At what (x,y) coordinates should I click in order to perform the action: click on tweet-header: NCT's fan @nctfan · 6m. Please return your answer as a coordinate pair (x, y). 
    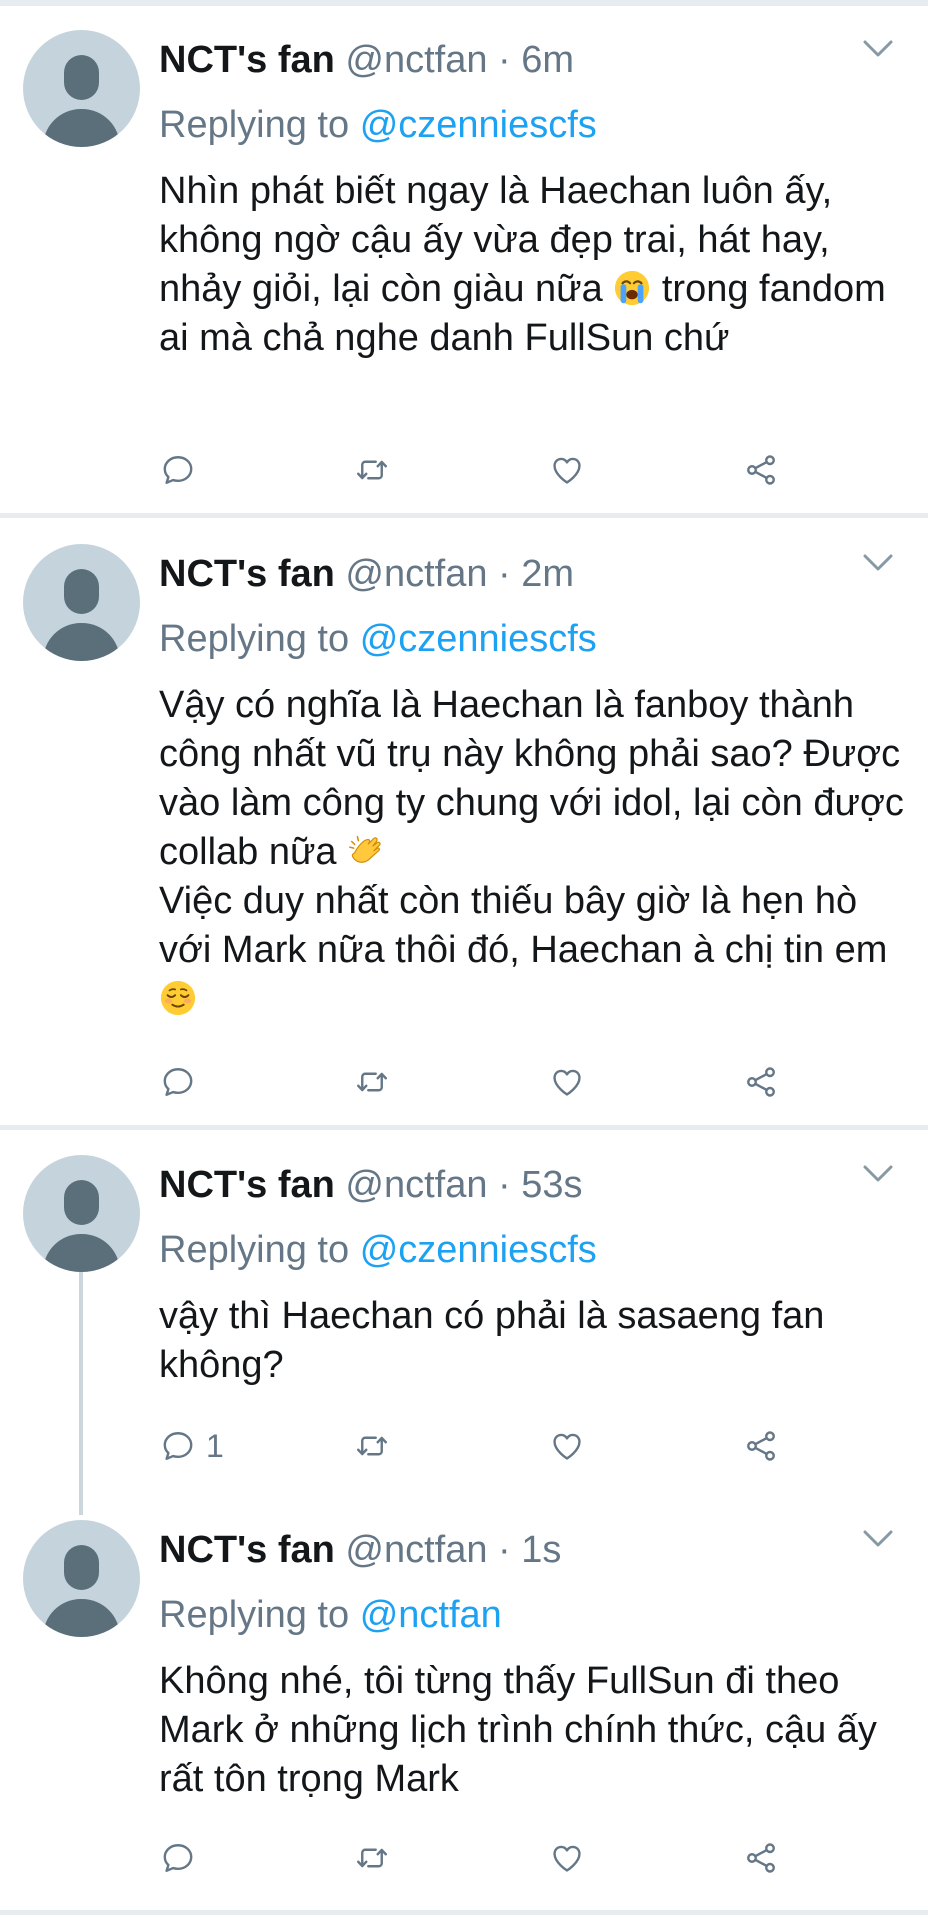
    Looking at the image, I should click on (366, 60).